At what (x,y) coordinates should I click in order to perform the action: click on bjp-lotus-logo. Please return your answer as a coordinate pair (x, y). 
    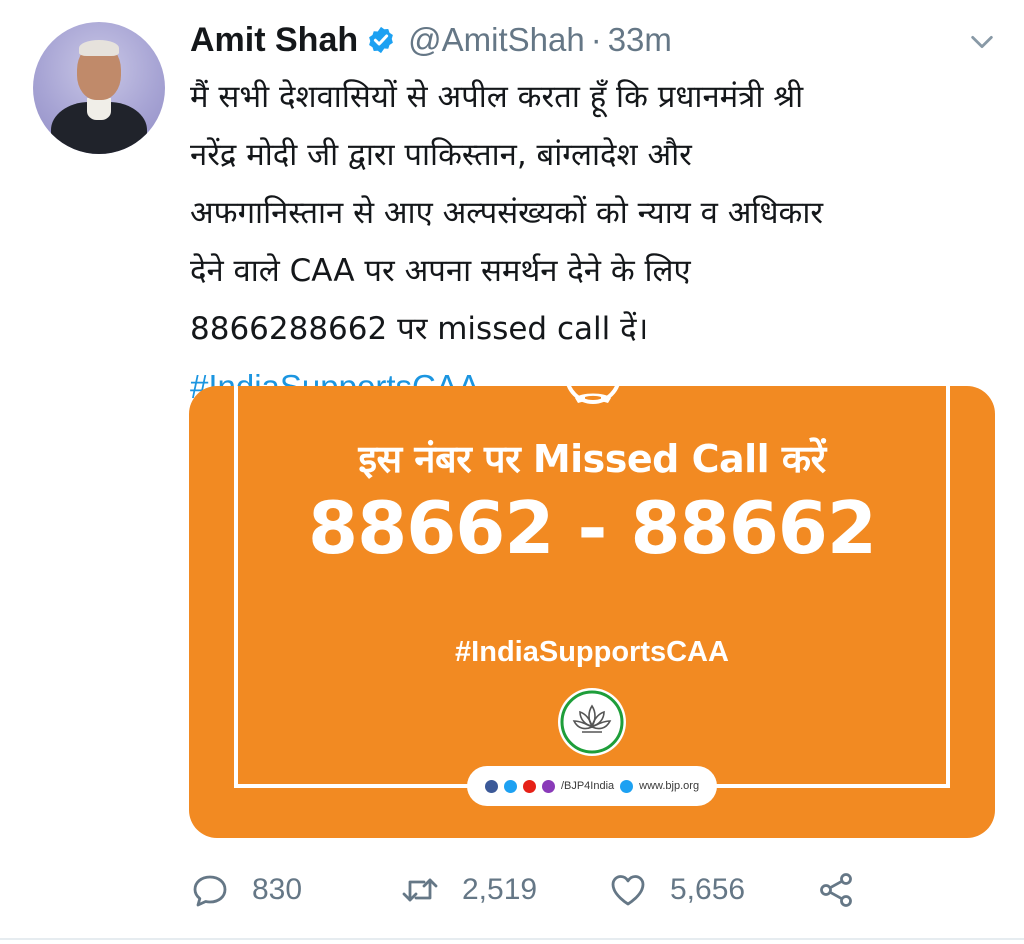
    Looking at the image, I should click on (592, 722).